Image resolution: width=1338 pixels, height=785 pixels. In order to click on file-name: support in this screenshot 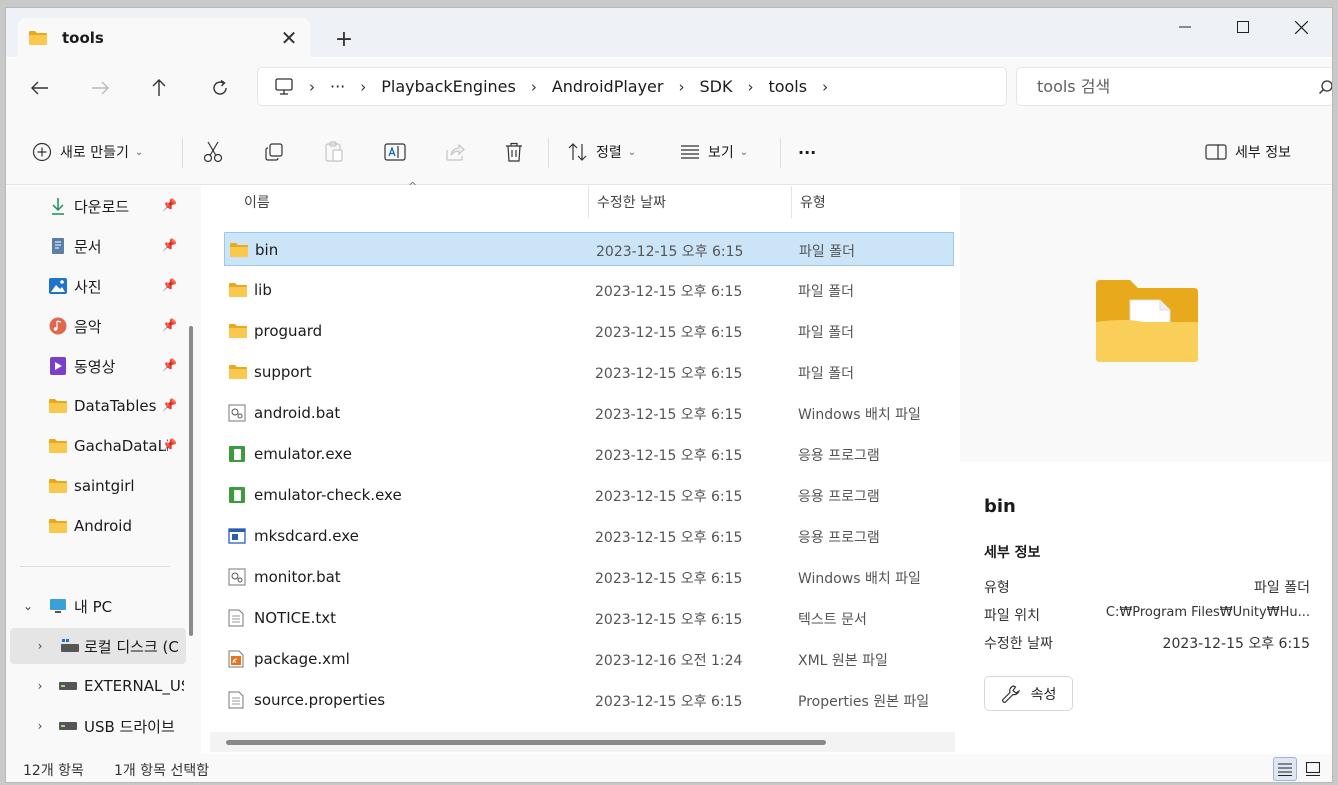, I will do `click(283, 372)`.